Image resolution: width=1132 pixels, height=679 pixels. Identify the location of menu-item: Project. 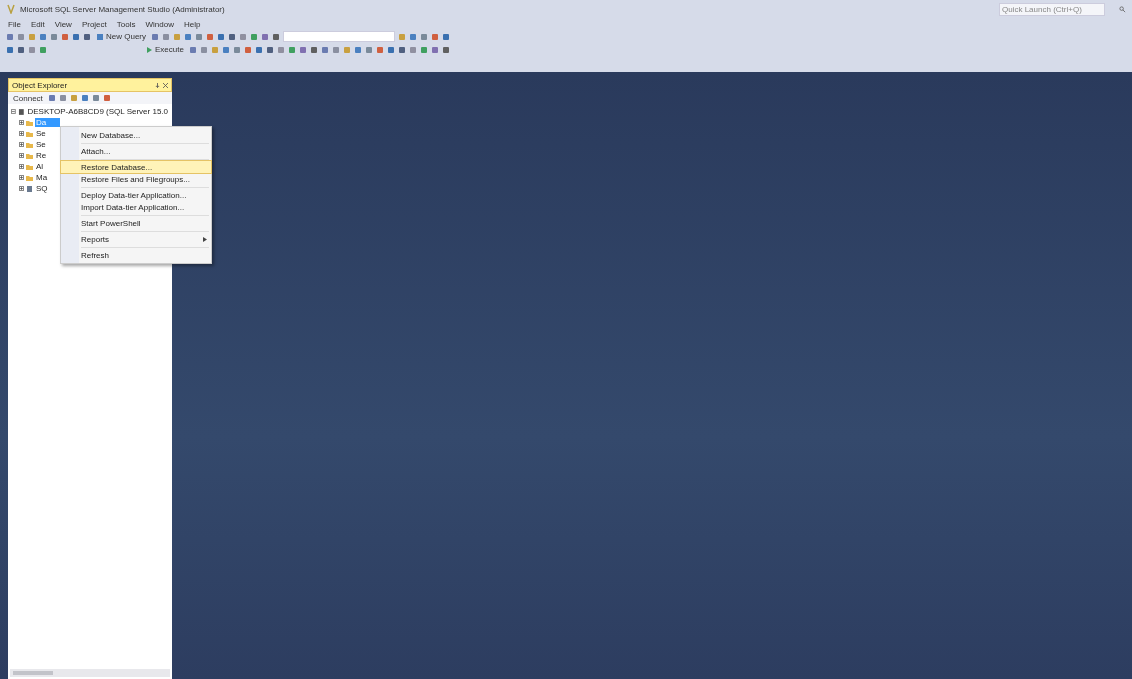
(94, 24).